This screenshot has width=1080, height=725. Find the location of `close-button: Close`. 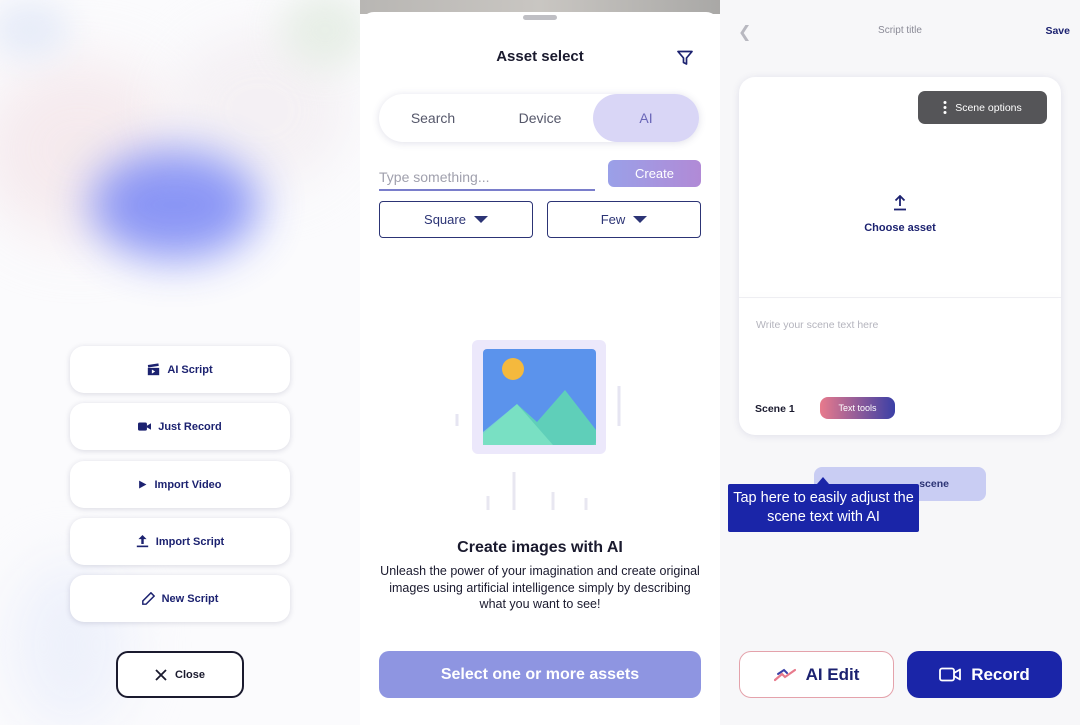

close-button: Close is located at coordinates (180, 674).